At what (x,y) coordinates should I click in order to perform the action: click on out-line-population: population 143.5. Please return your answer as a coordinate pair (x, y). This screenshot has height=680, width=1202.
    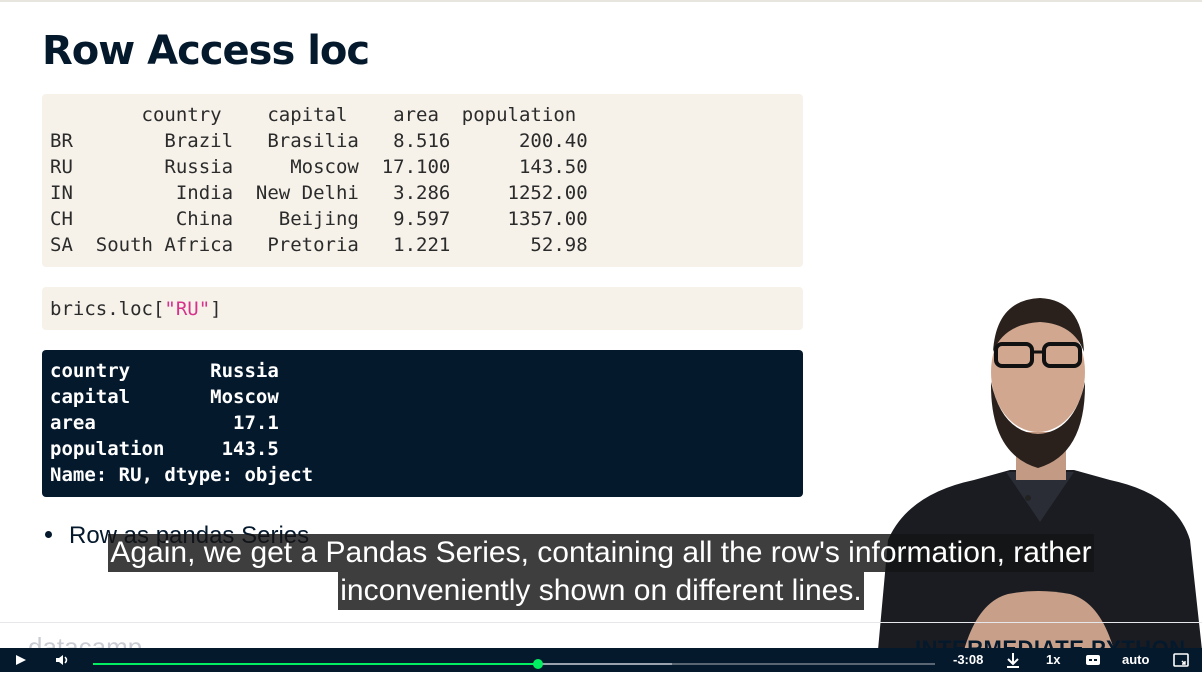
    Looking at the image, I should click on (164, 449).